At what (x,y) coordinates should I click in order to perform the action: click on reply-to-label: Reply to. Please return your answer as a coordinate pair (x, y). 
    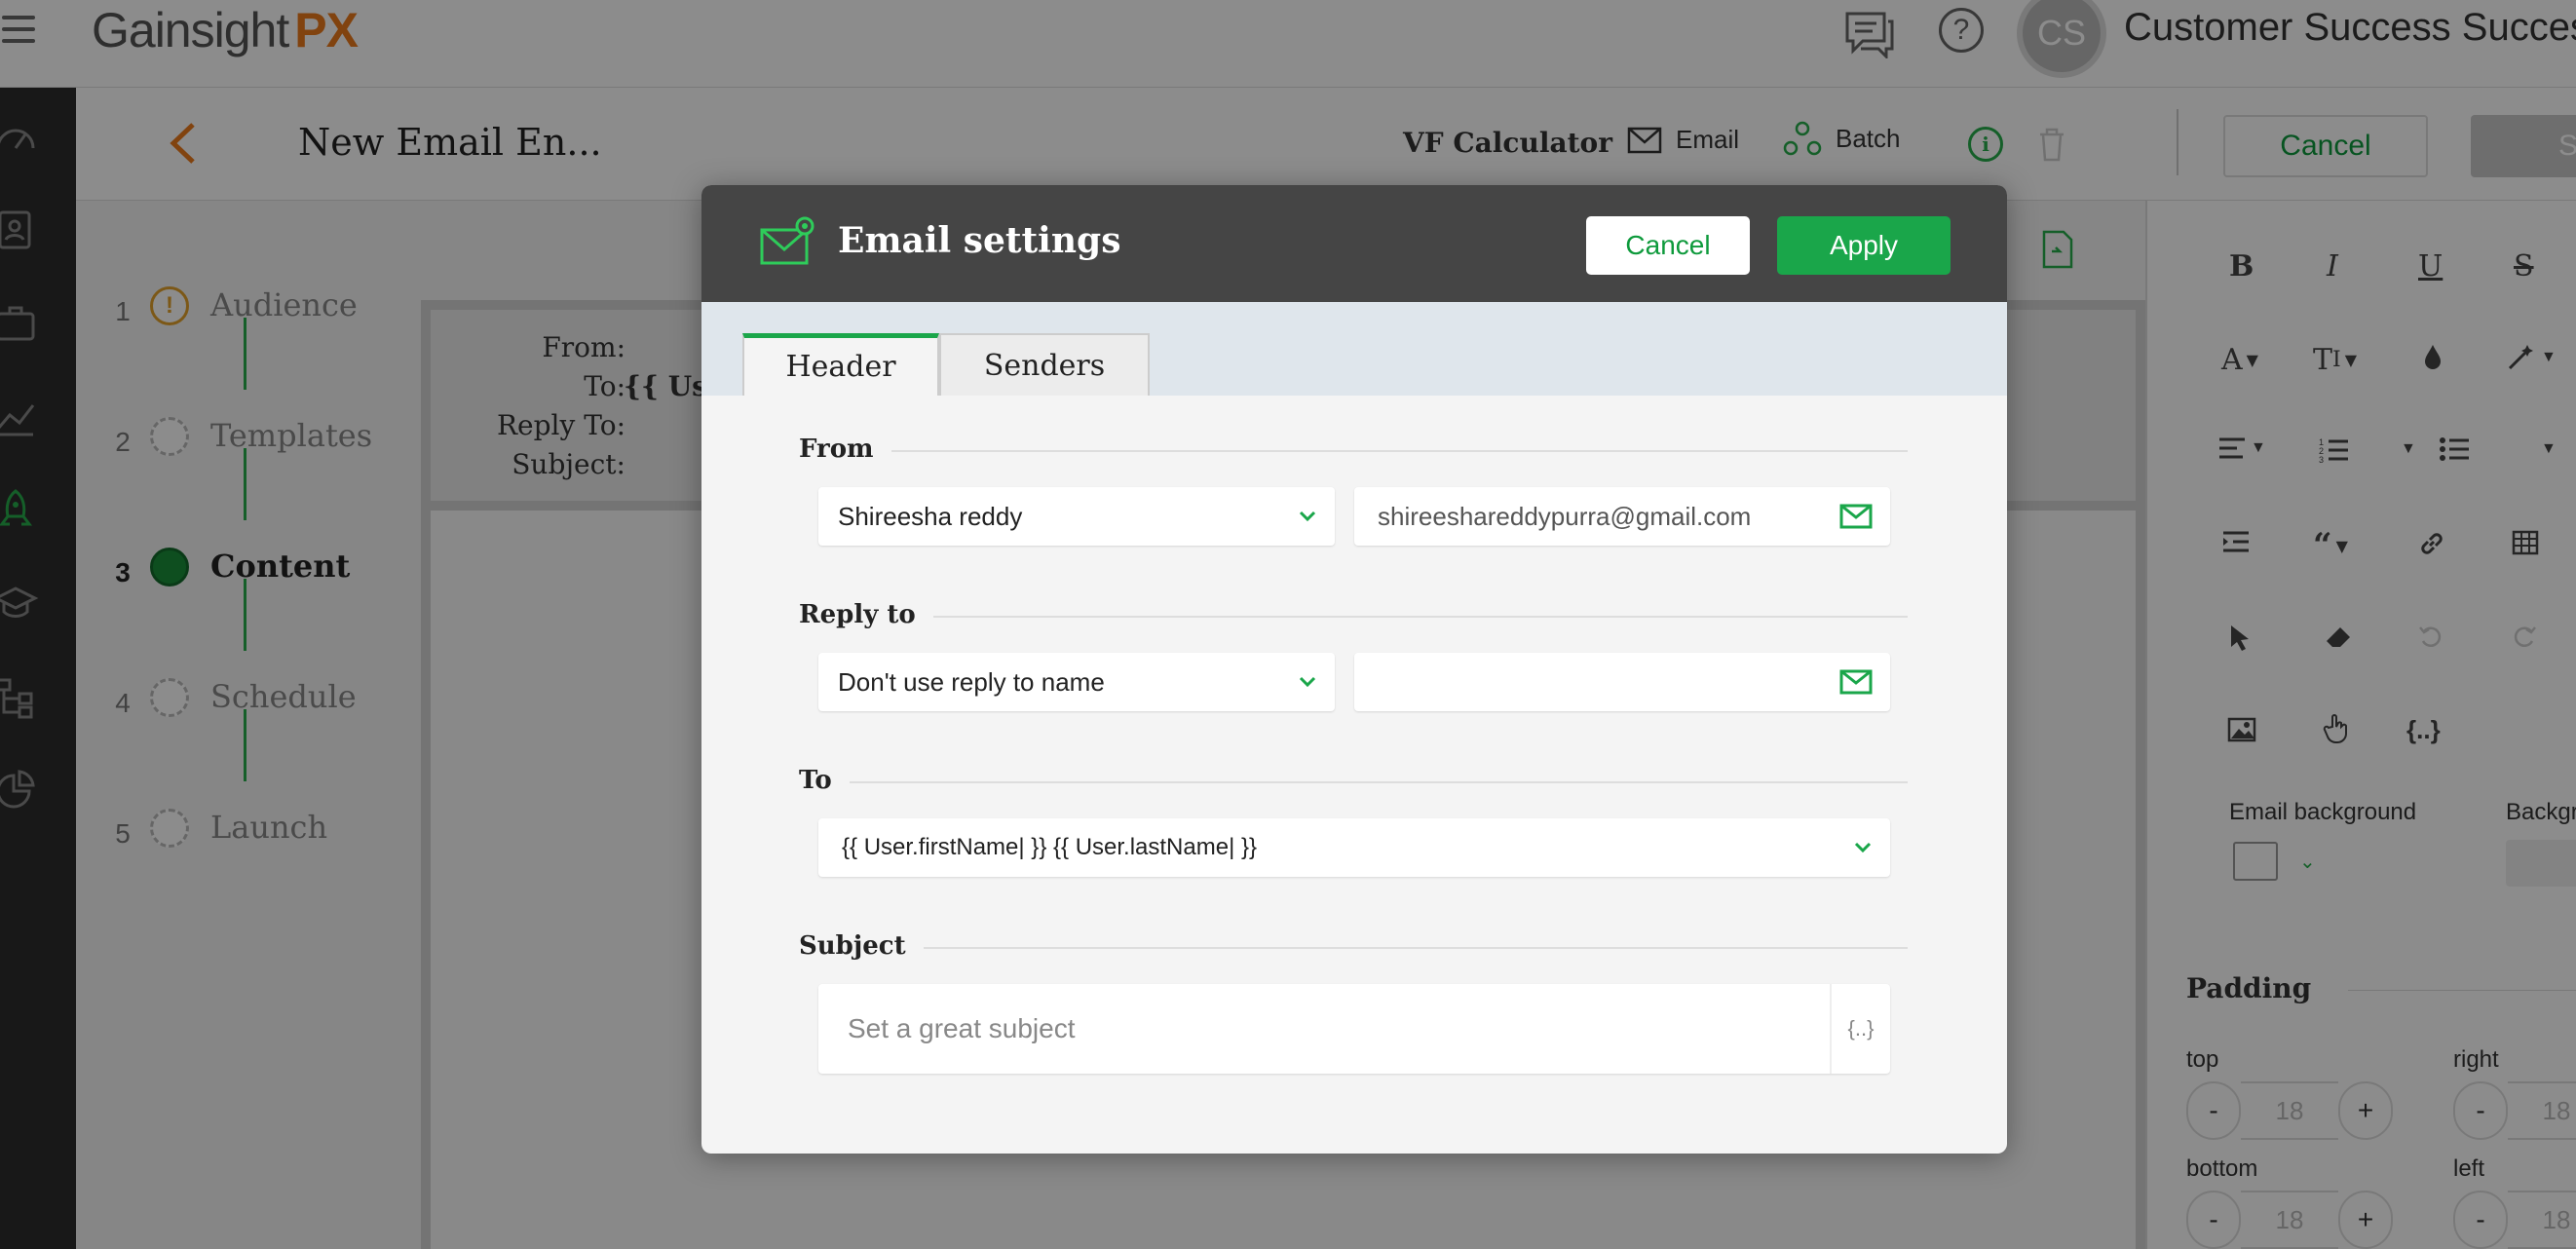
    Looking at the image, I should click on (866, 614).